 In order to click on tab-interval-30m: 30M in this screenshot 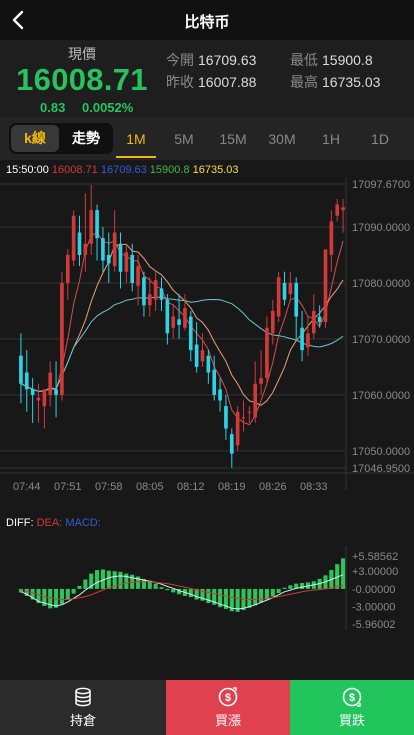, I will do `click(282, 139)`.